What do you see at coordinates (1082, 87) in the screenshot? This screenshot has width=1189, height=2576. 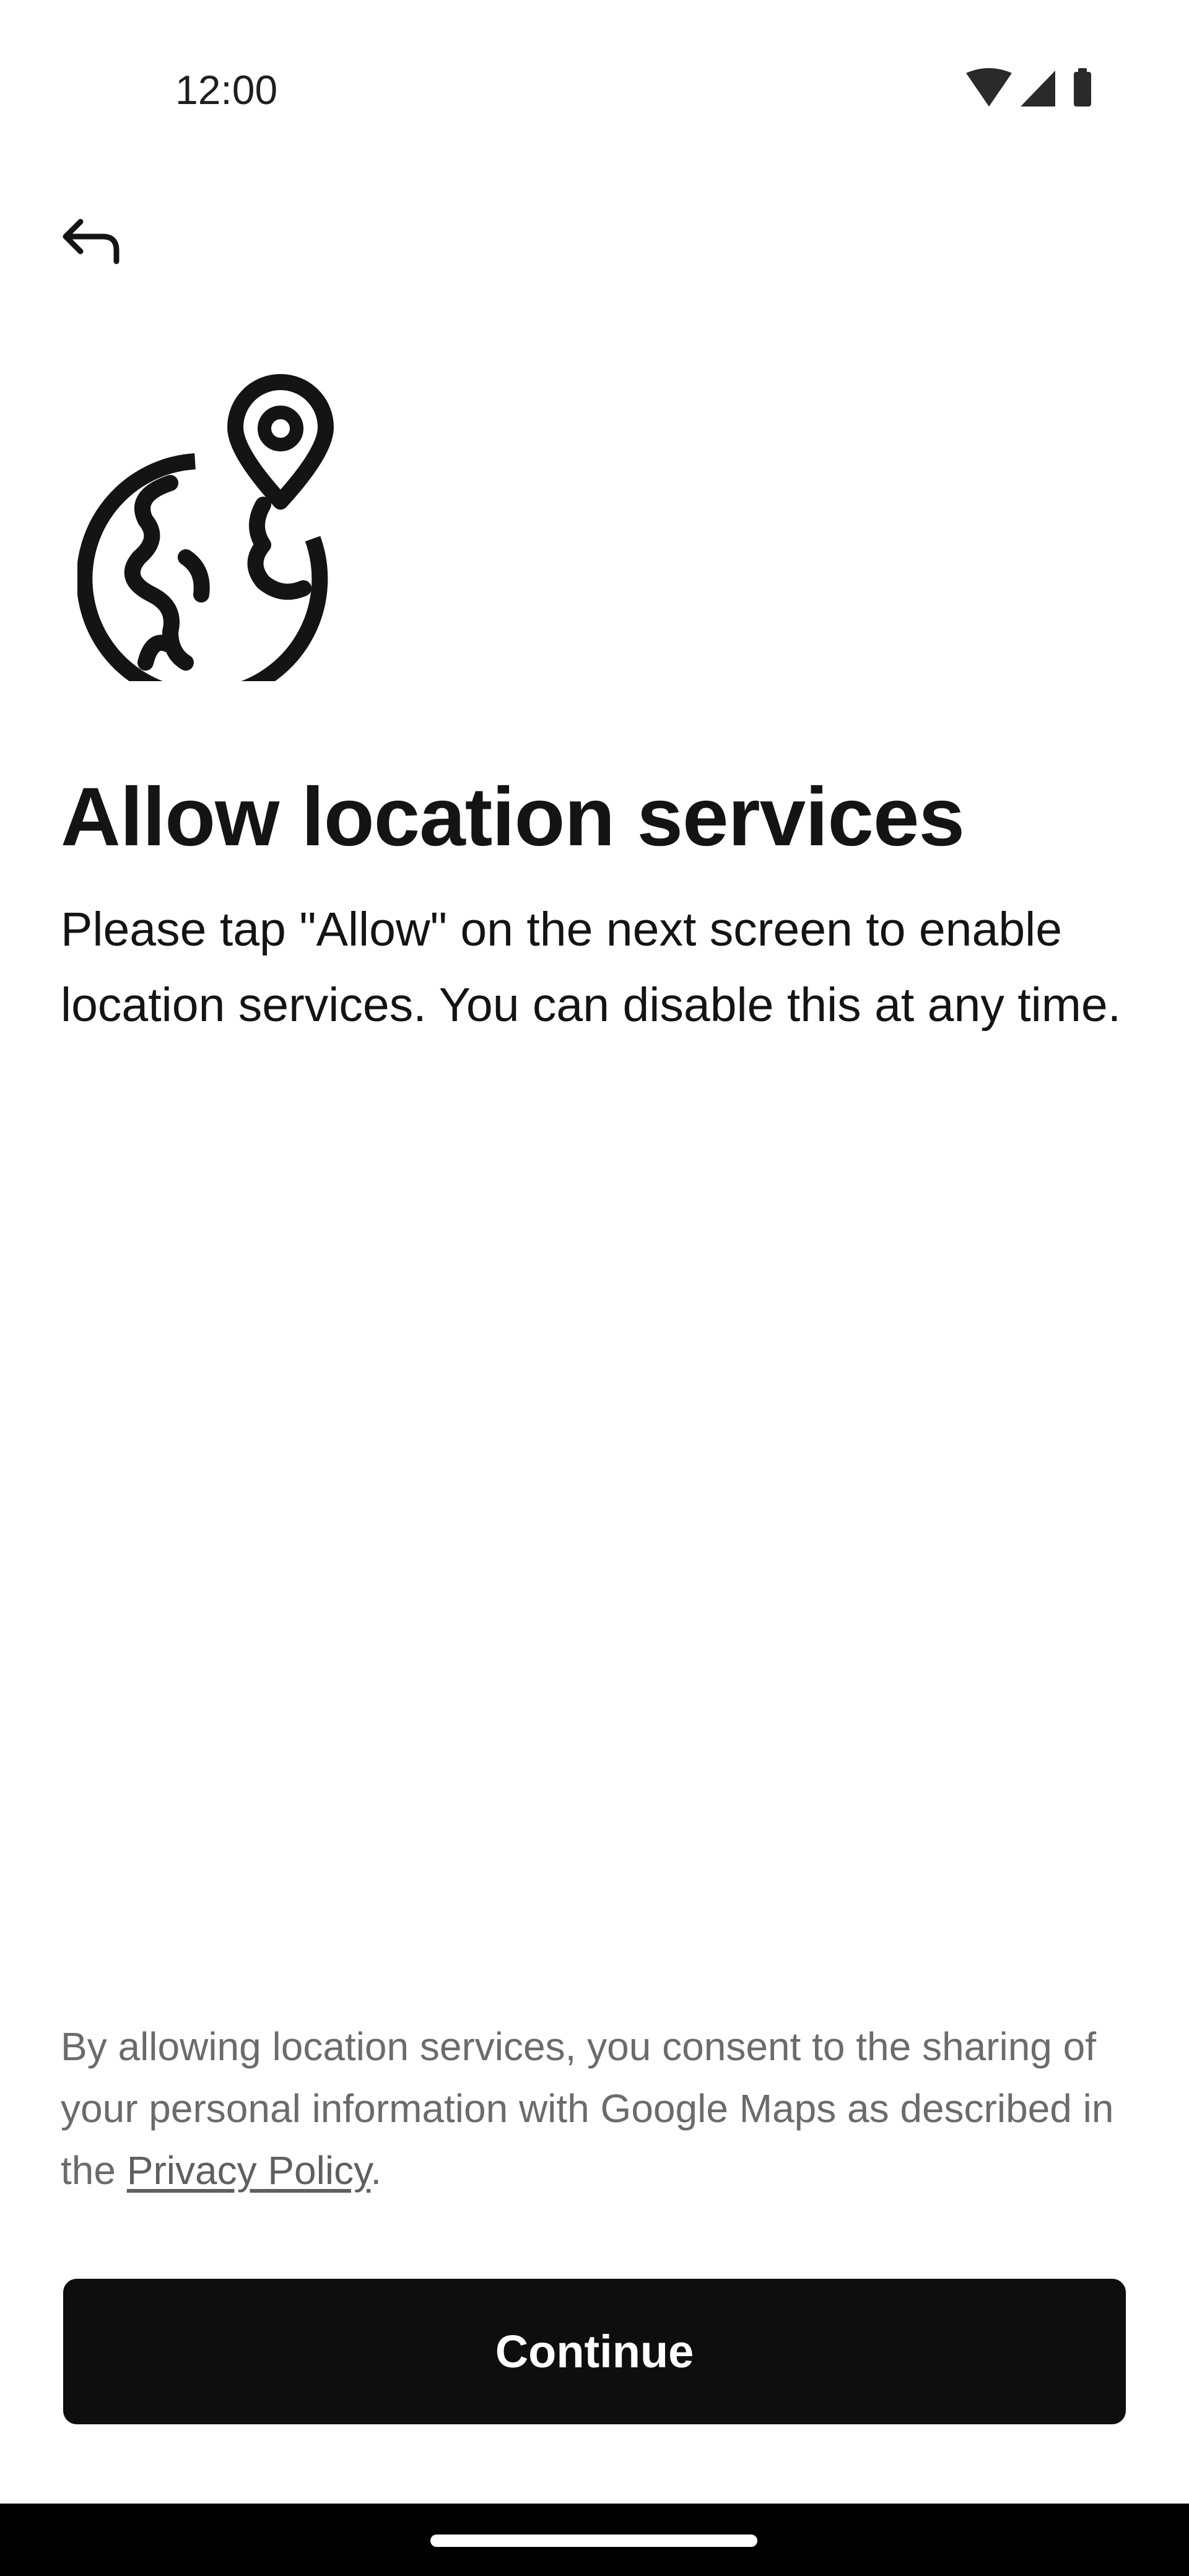 I see `battery-icon` at bounding box center [1082, 87].